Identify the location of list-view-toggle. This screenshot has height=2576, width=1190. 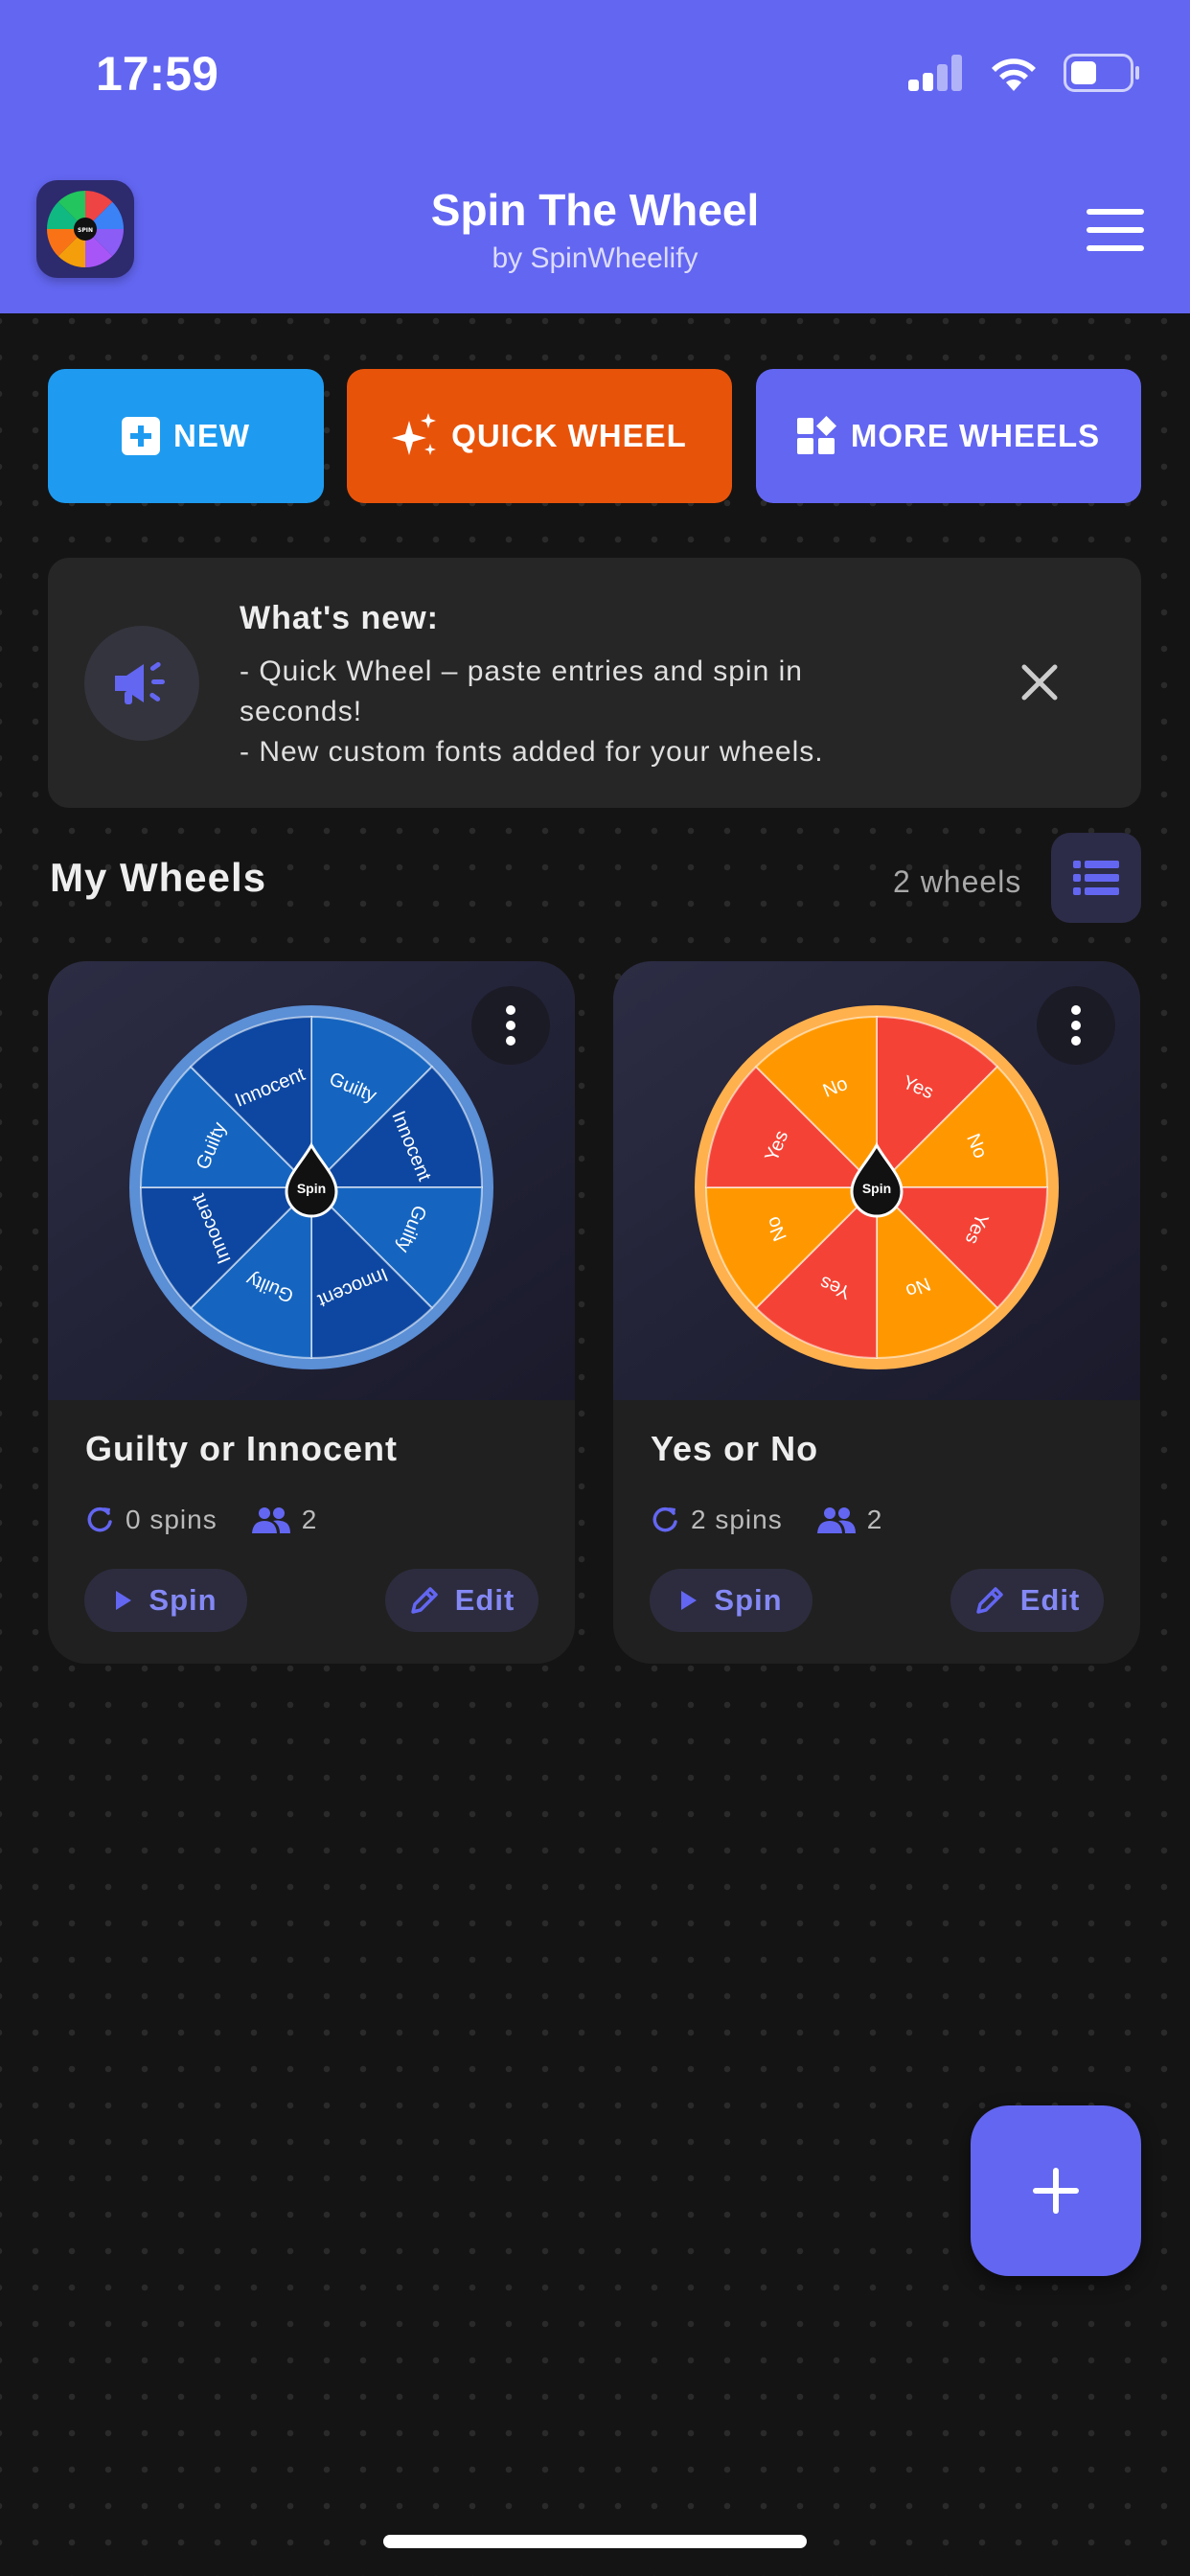
(1096, 878).